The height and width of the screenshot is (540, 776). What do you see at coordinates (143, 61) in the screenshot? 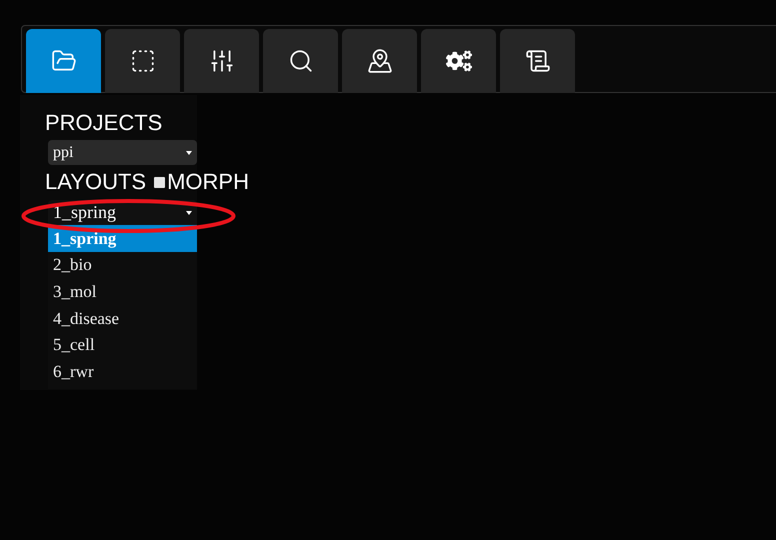
I see `dashed-square-icon` at bounding box center [143, 61].